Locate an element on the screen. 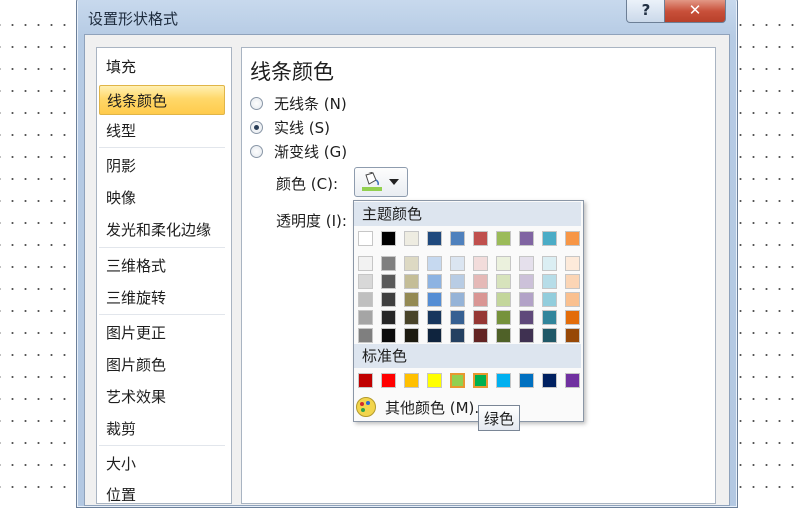 The image size is (800, 510). nav-item: 映像 is located at coordinates (162, 198).